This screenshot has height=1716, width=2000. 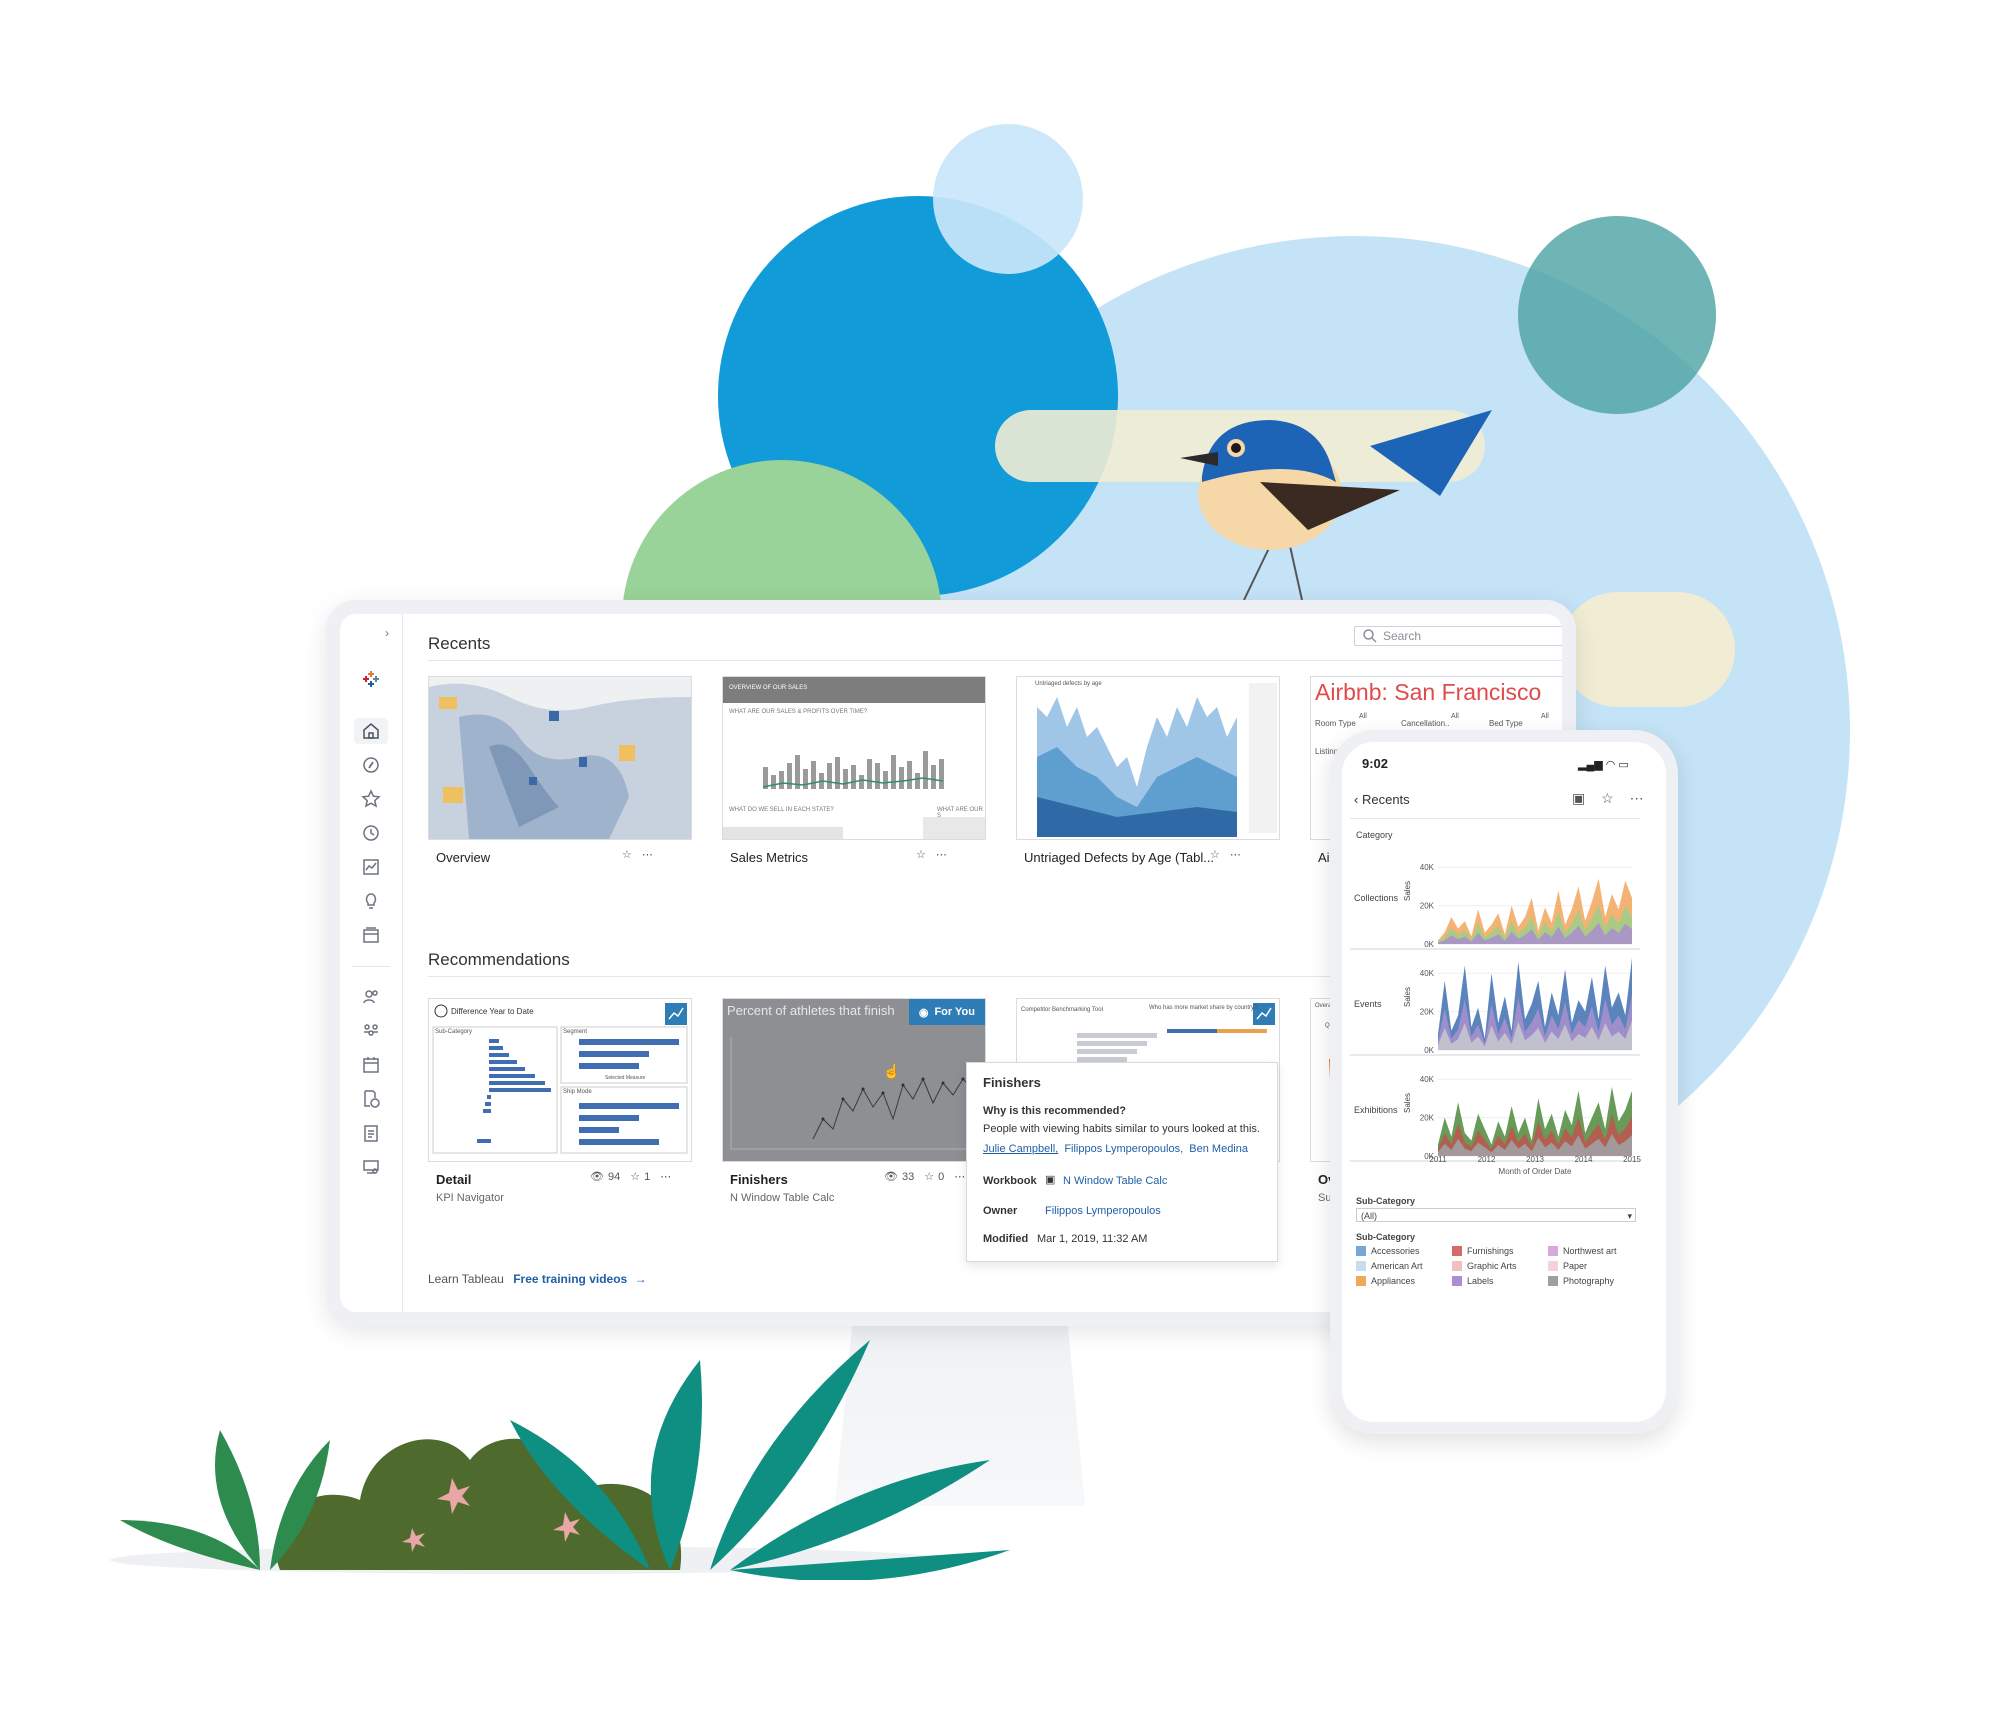 I want to click on tasks-clock-document-icon, so click(x=371, y=1099).